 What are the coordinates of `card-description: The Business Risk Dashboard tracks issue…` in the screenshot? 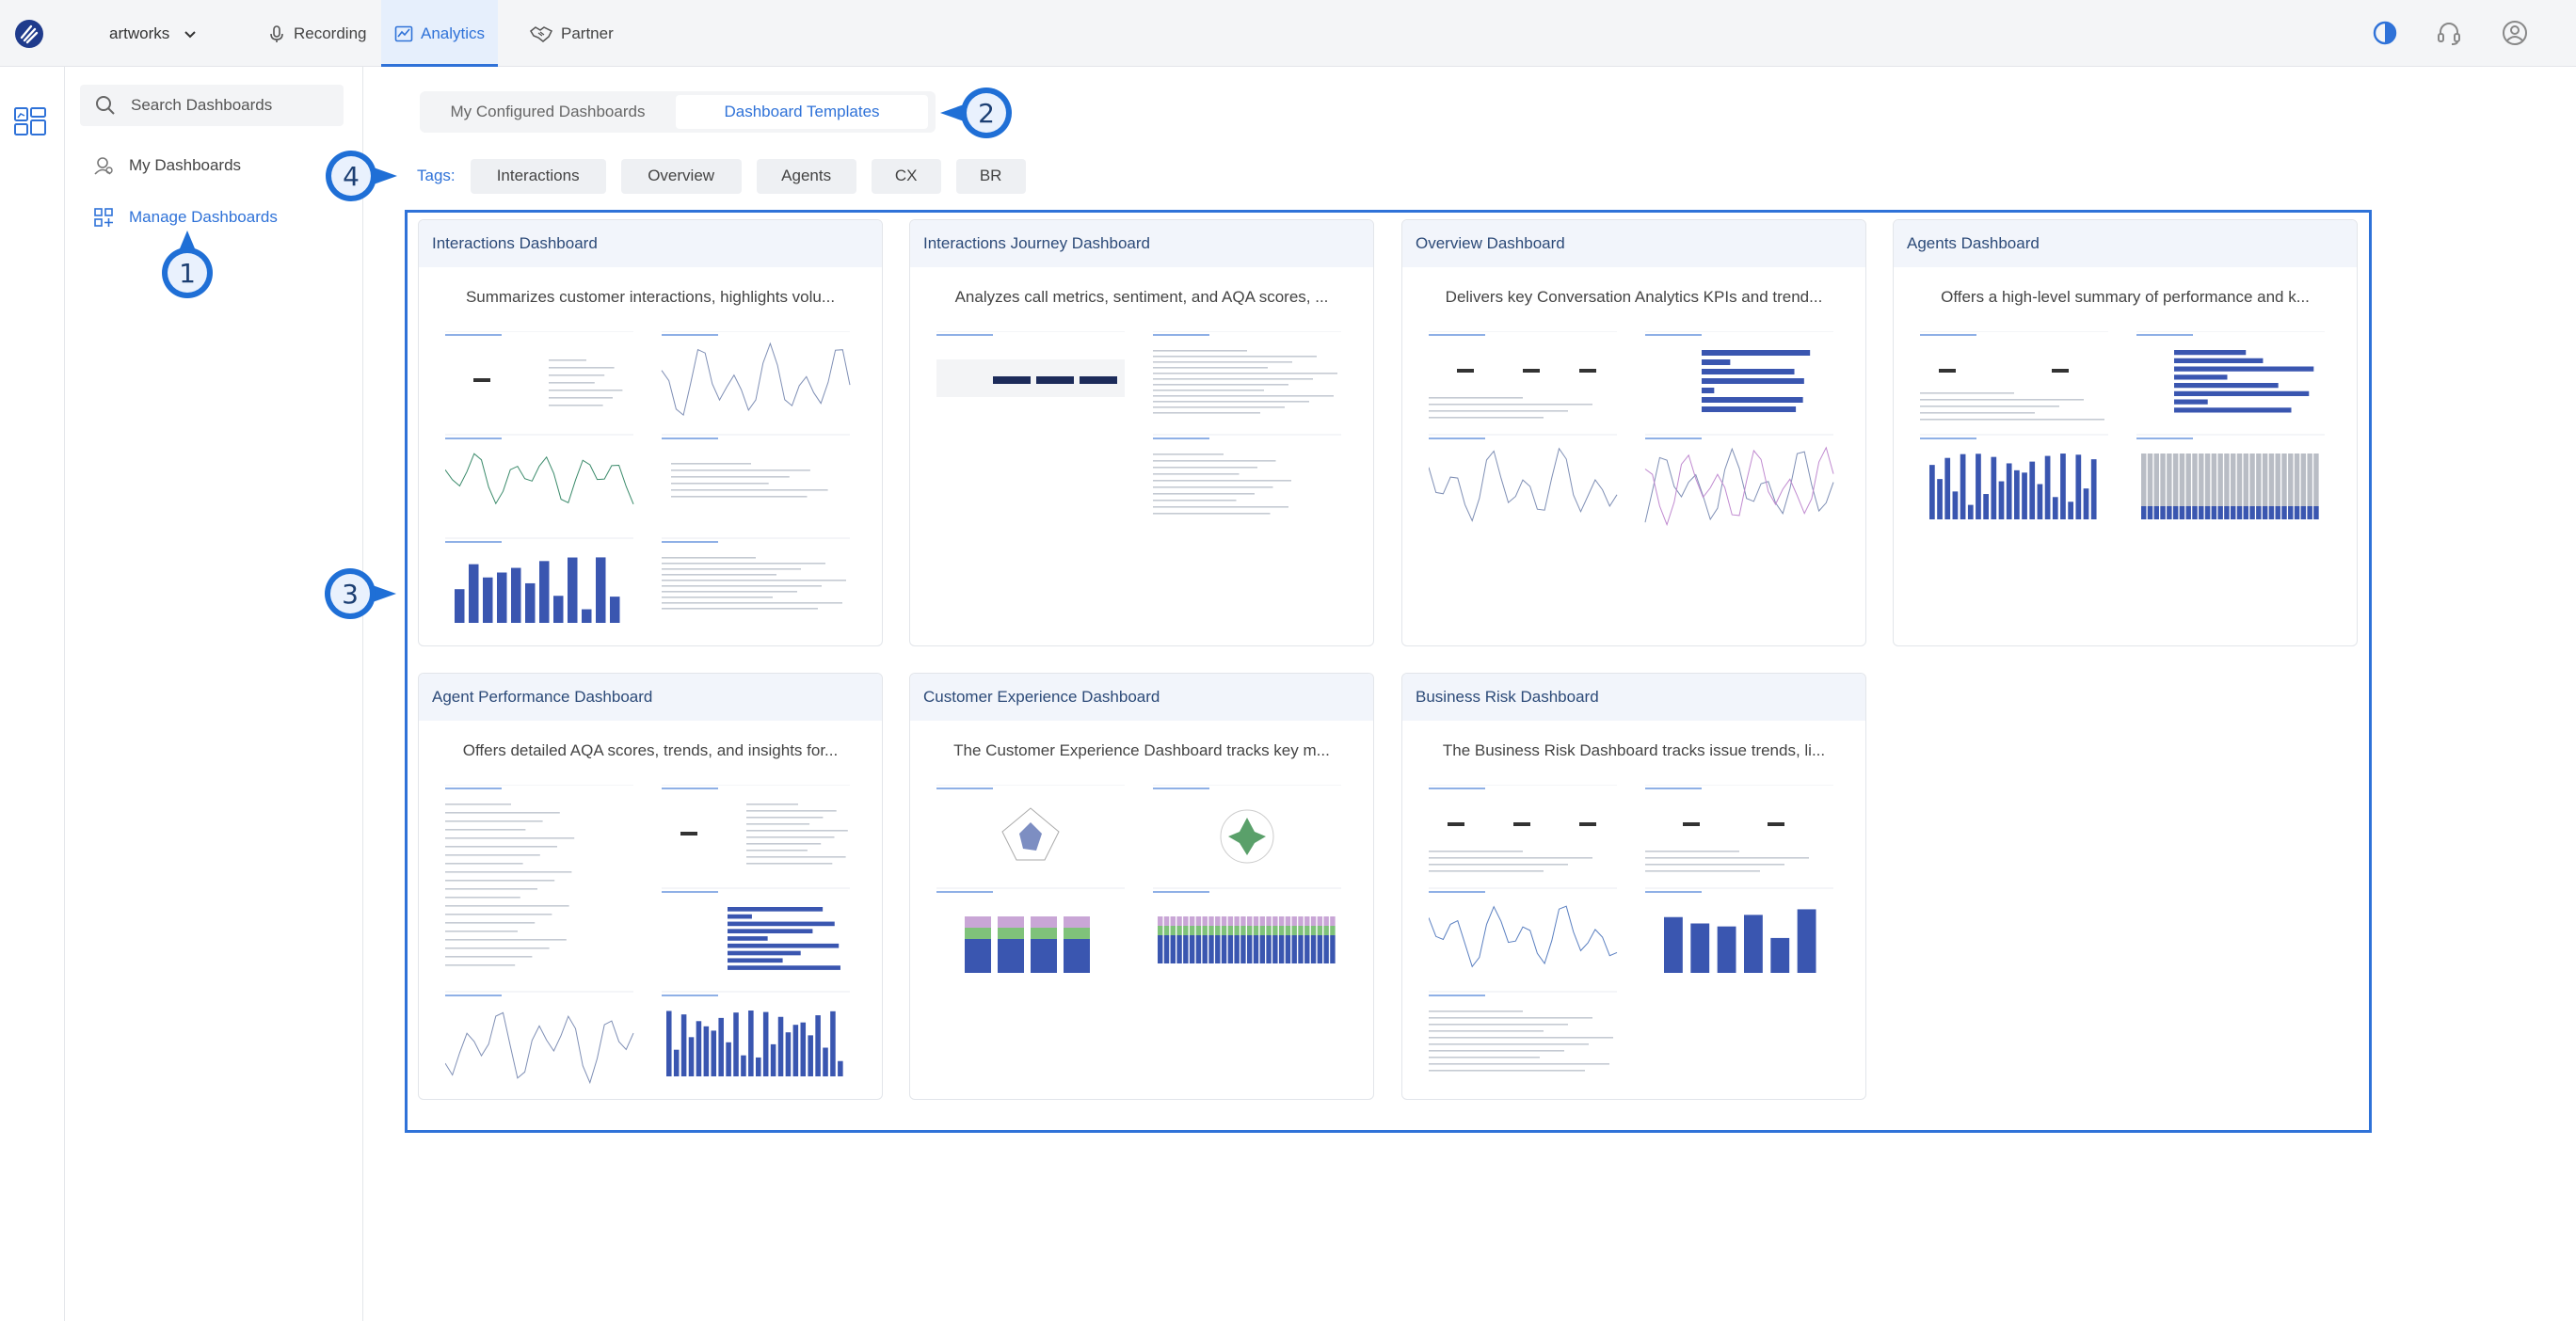 It's located at (1634, 750).